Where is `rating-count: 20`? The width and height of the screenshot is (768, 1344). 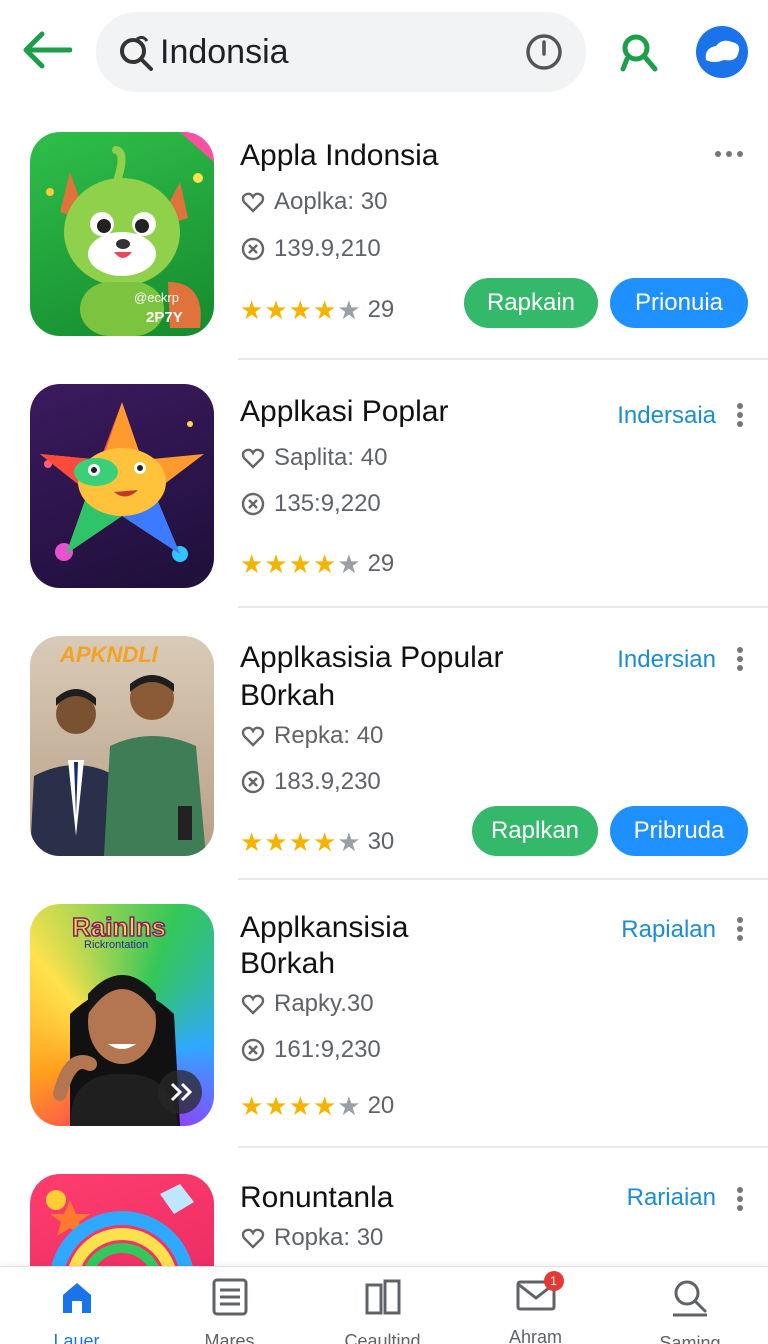
rating-count: 20 is located at coordinates (381, 1105).